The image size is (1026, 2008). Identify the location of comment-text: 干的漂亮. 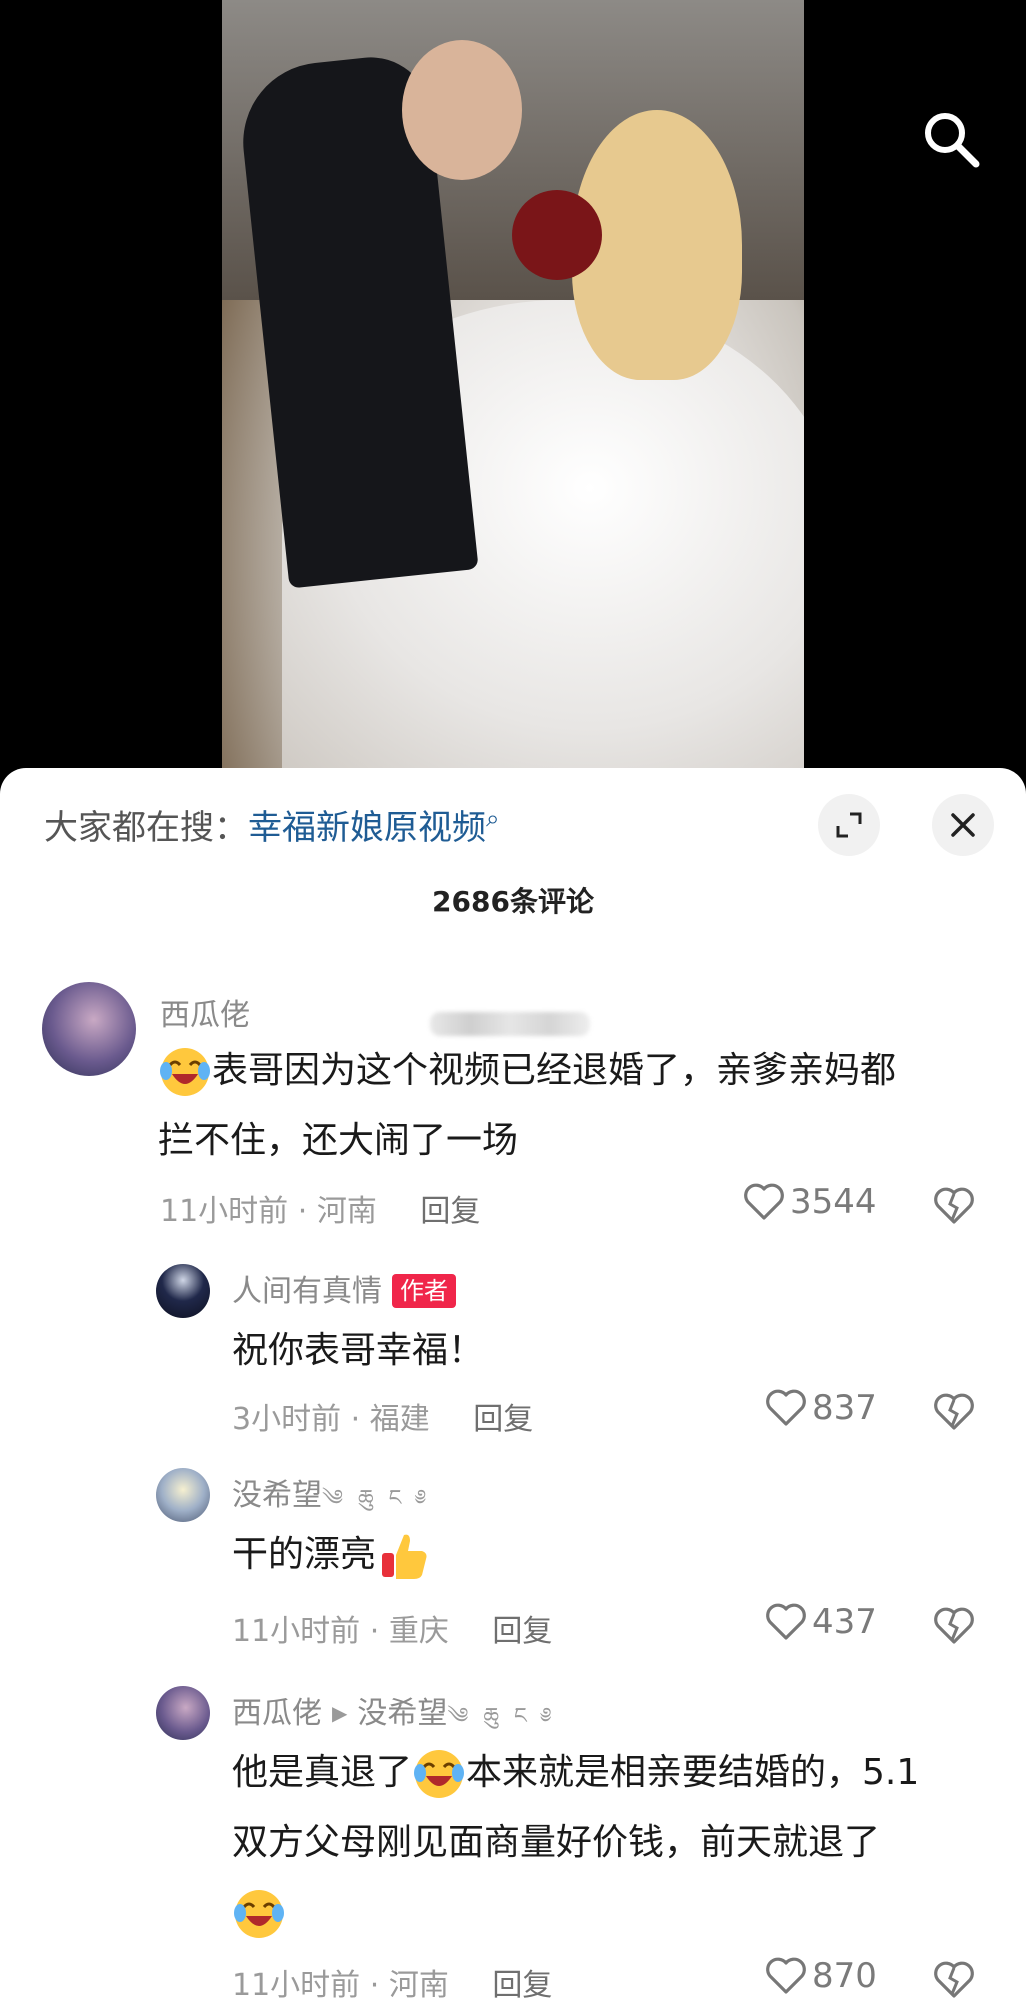
(331, 1555).